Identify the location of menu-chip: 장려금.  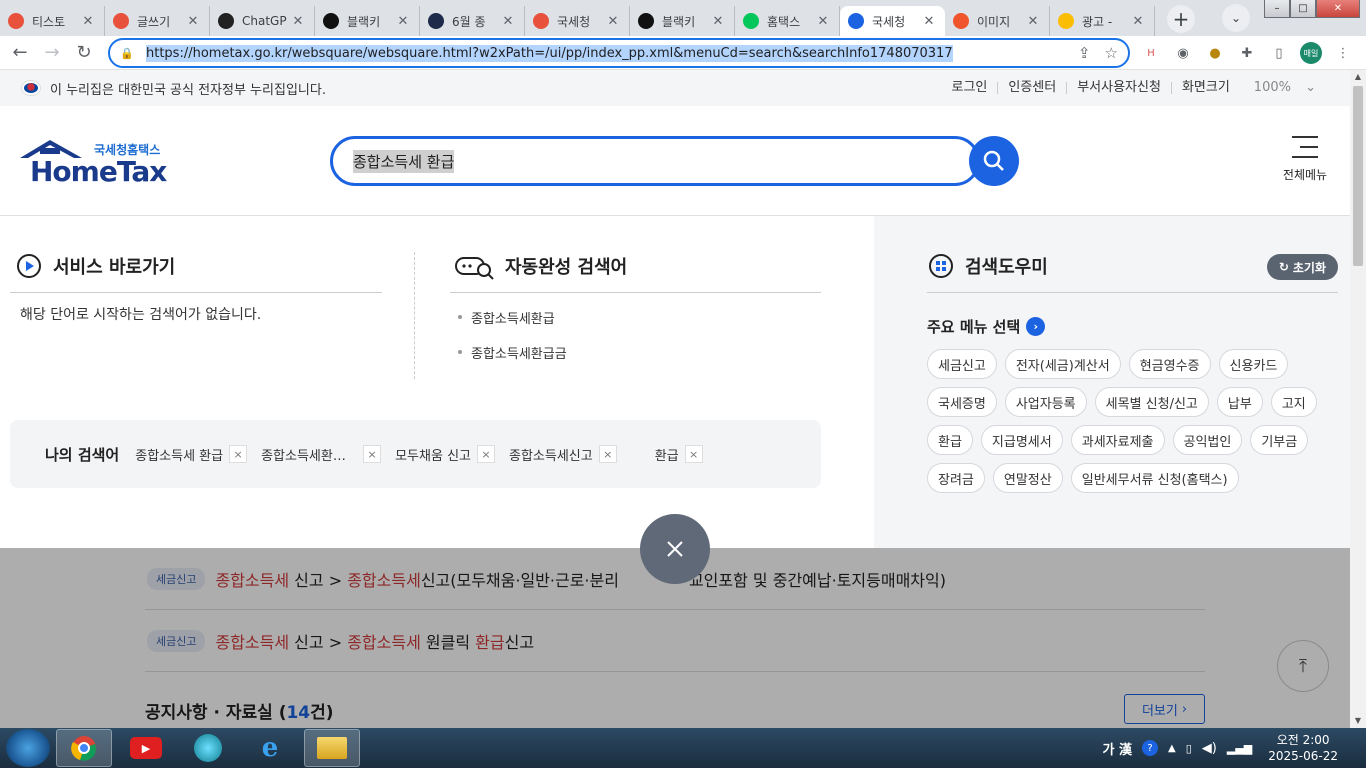
(956, 478).